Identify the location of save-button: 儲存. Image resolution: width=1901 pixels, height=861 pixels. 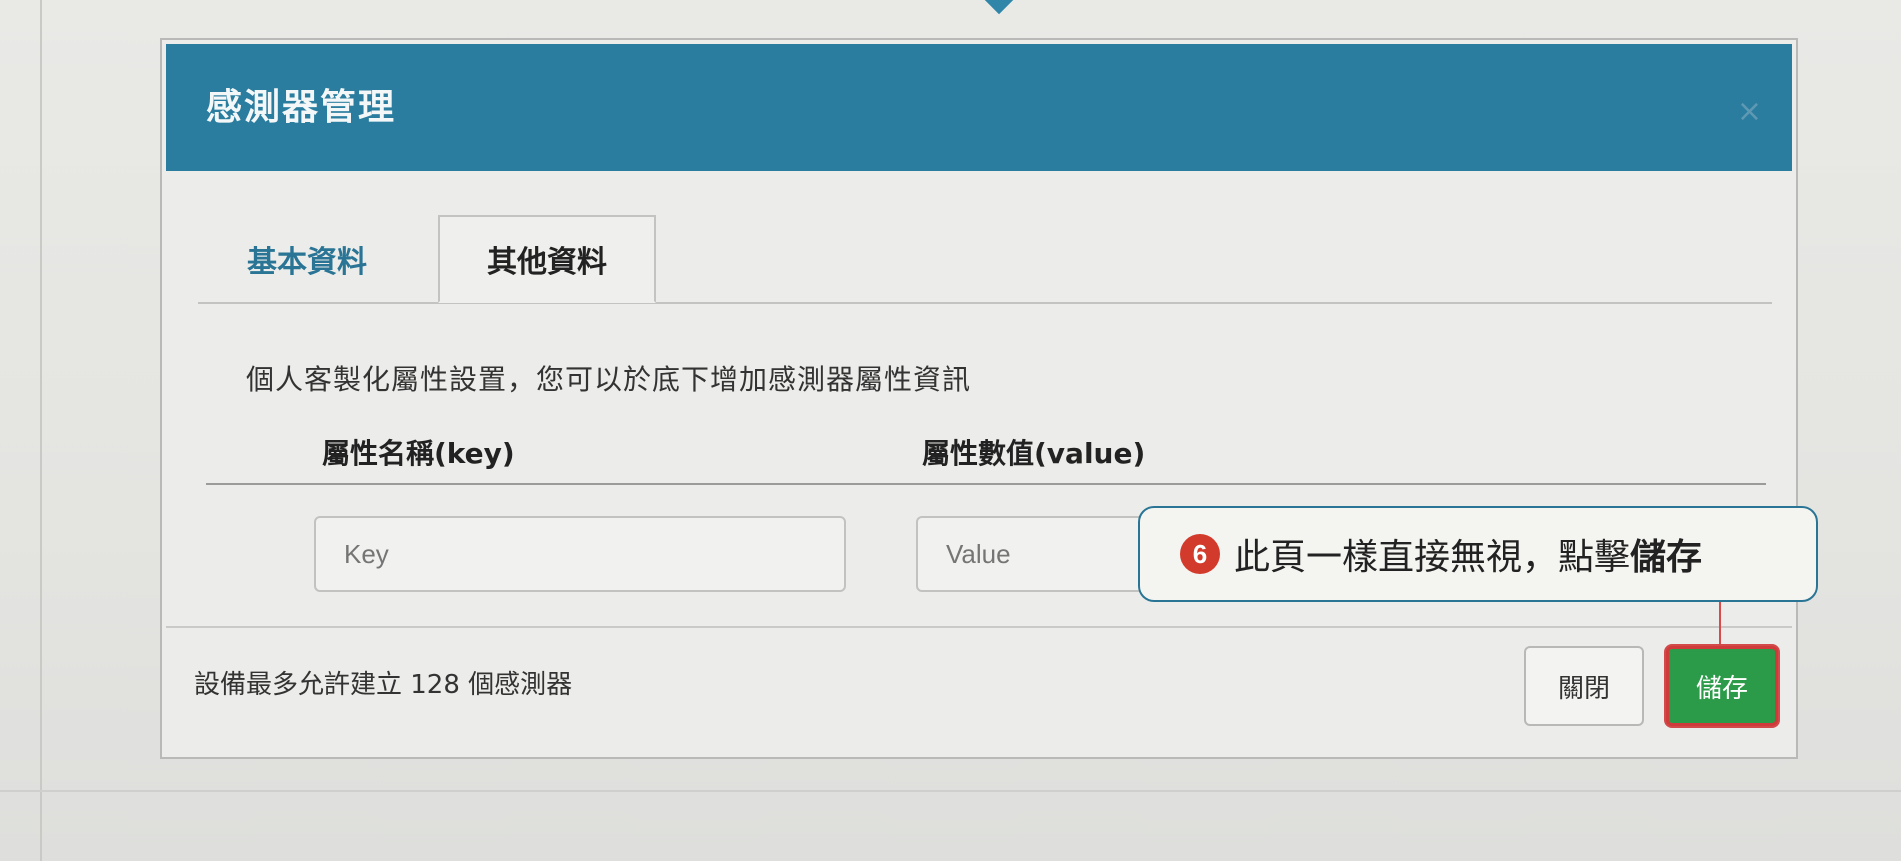
(1722, 686).